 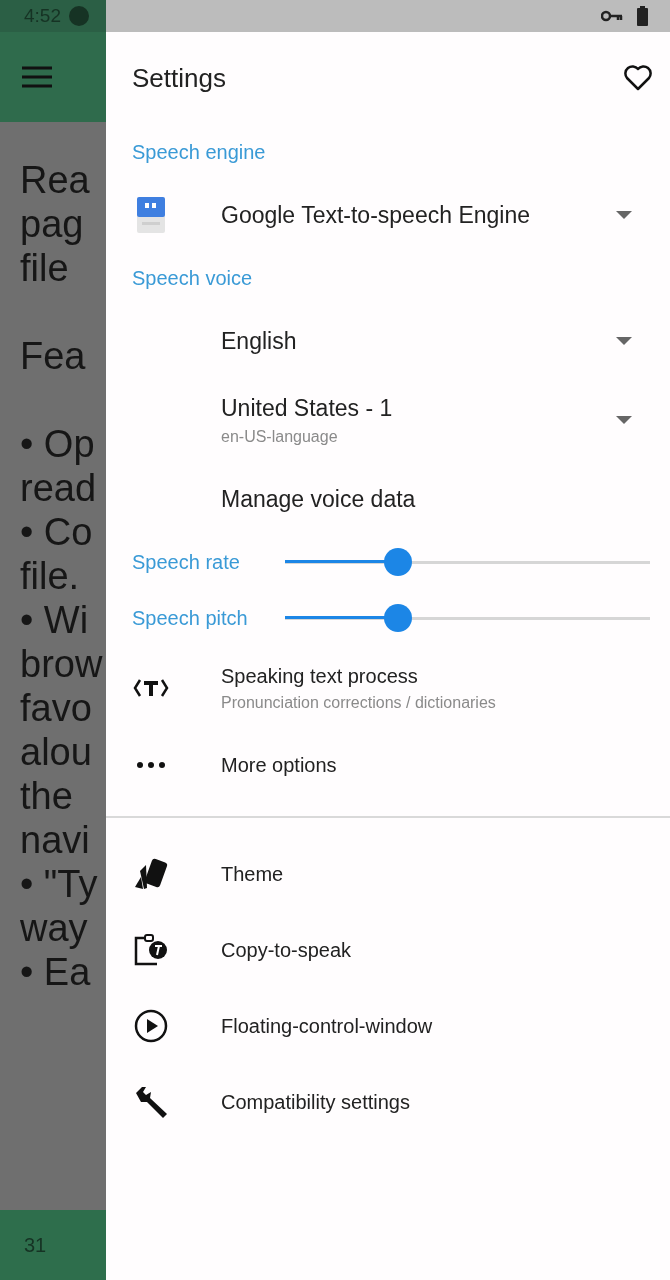 I want to click on battery-icon, so click(x=642, y=16).